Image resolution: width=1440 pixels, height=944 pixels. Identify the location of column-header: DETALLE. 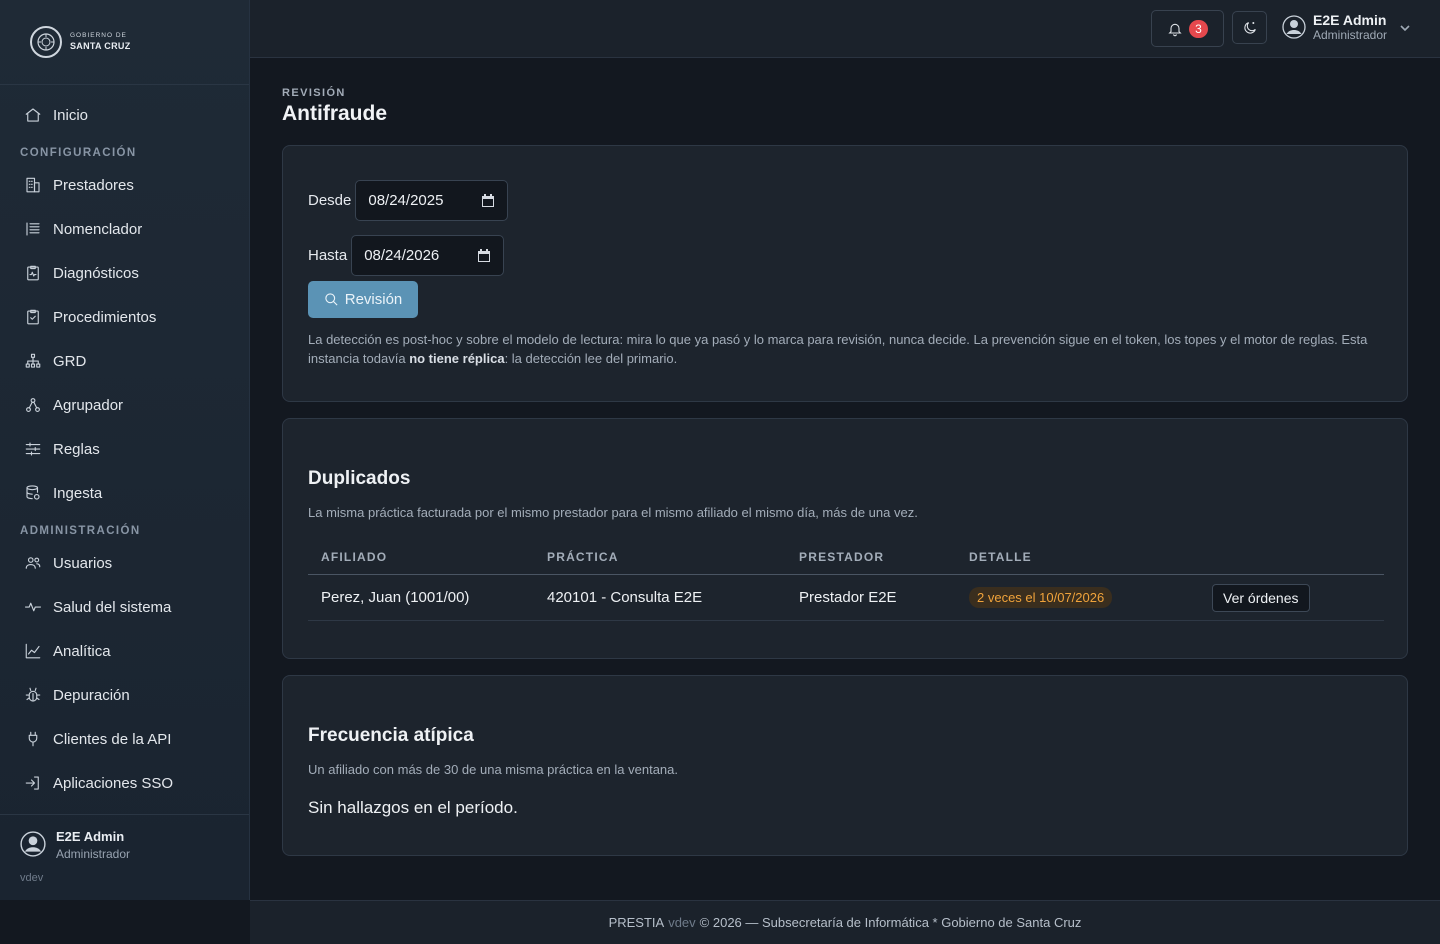
(1000, 556).